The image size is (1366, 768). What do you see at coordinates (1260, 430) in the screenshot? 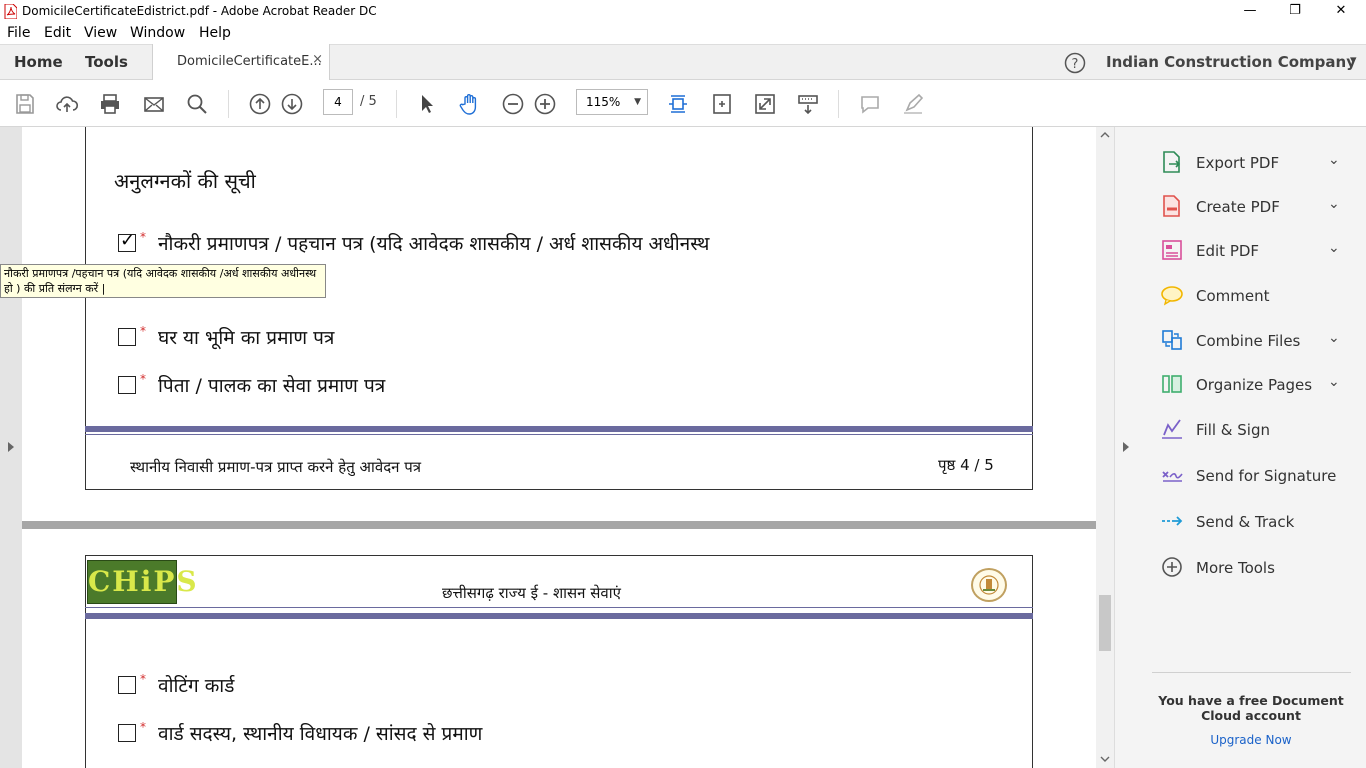
I see `tool-fill-sign: Fill & Sign` at bounding box center [1260, 430].